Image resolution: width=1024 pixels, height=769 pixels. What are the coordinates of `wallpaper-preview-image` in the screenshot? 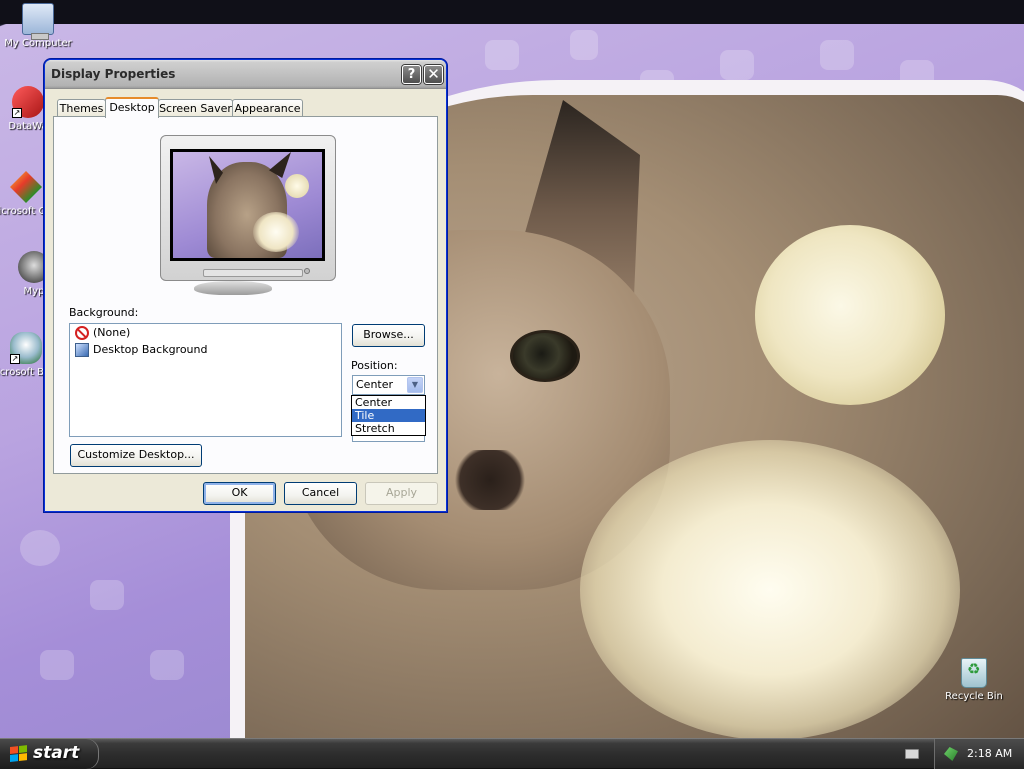 It's located at (247, 205).